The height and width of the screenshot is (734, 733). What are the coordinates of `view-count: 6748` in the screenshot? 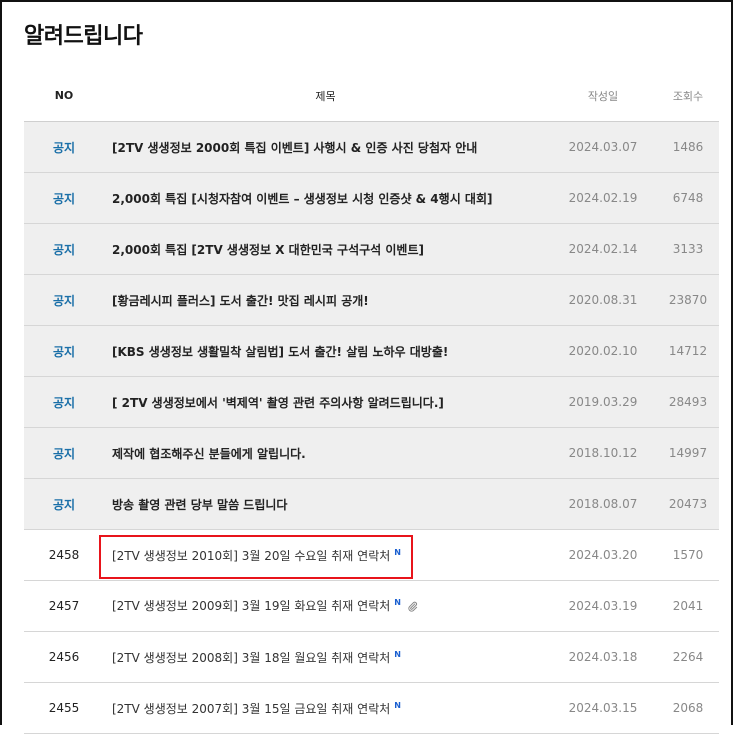 It's located at (688, 198).